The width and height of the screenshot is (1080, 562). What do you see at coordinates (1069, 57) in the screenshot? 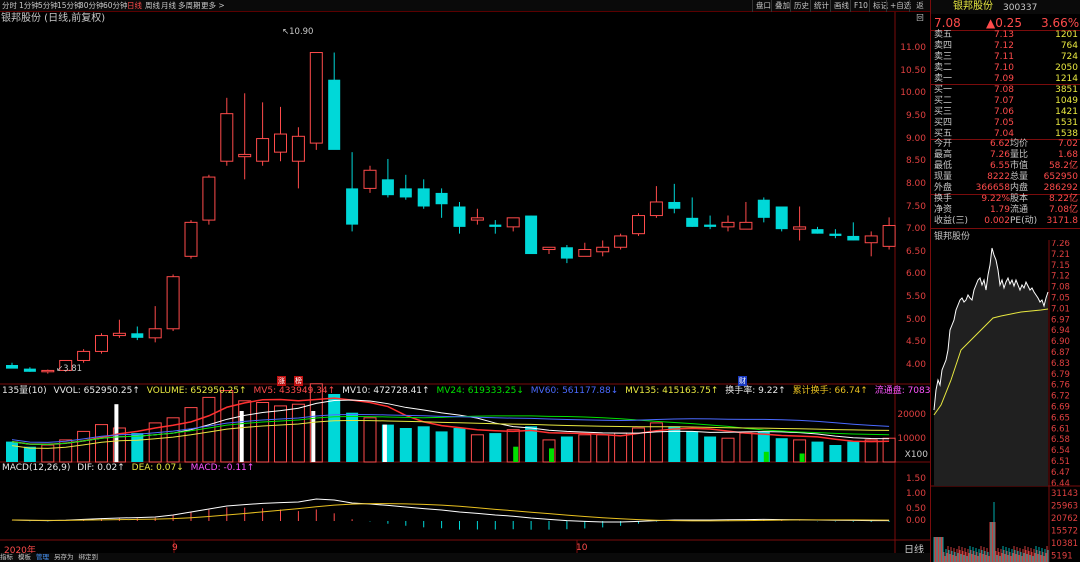
I see `order-volume: 724` at bounding box center [1069, 57].